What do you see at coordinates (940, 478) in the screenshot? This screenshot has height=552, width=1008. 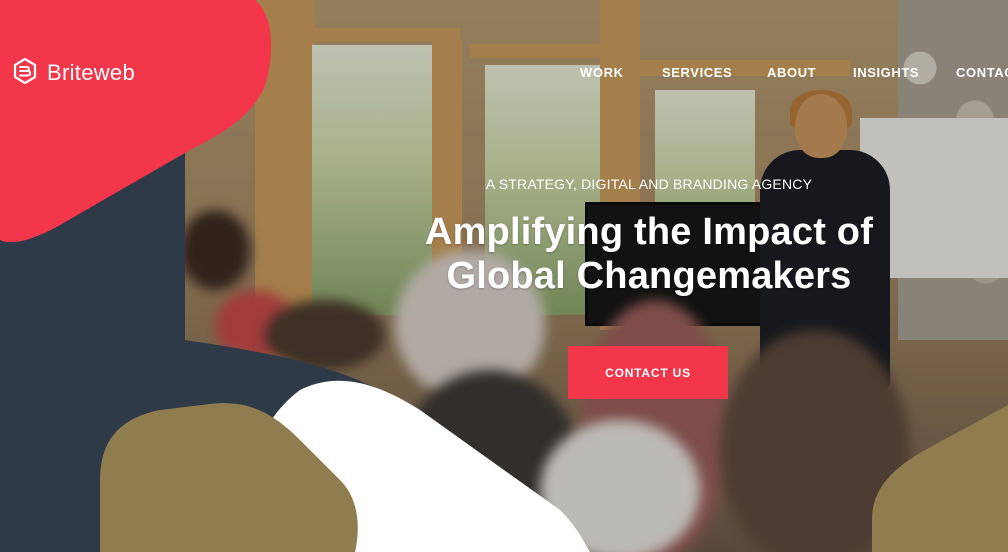 I see `gold-shape-right` at bounding box center [940, 478].